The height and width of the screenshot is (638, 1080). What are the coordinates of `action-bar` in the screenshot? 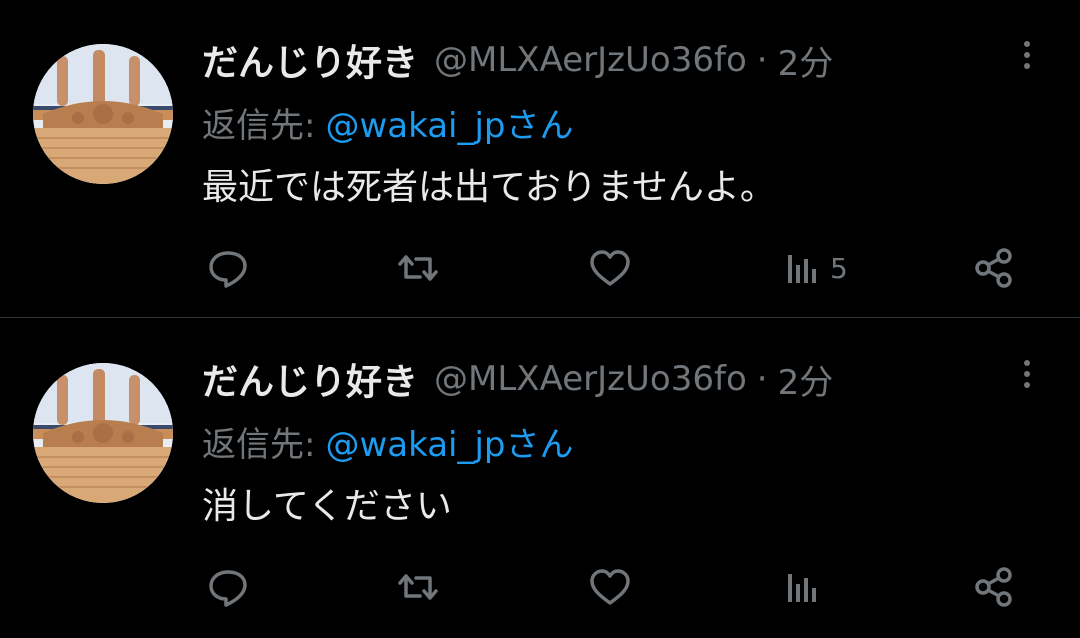 It's located at (540, 587).